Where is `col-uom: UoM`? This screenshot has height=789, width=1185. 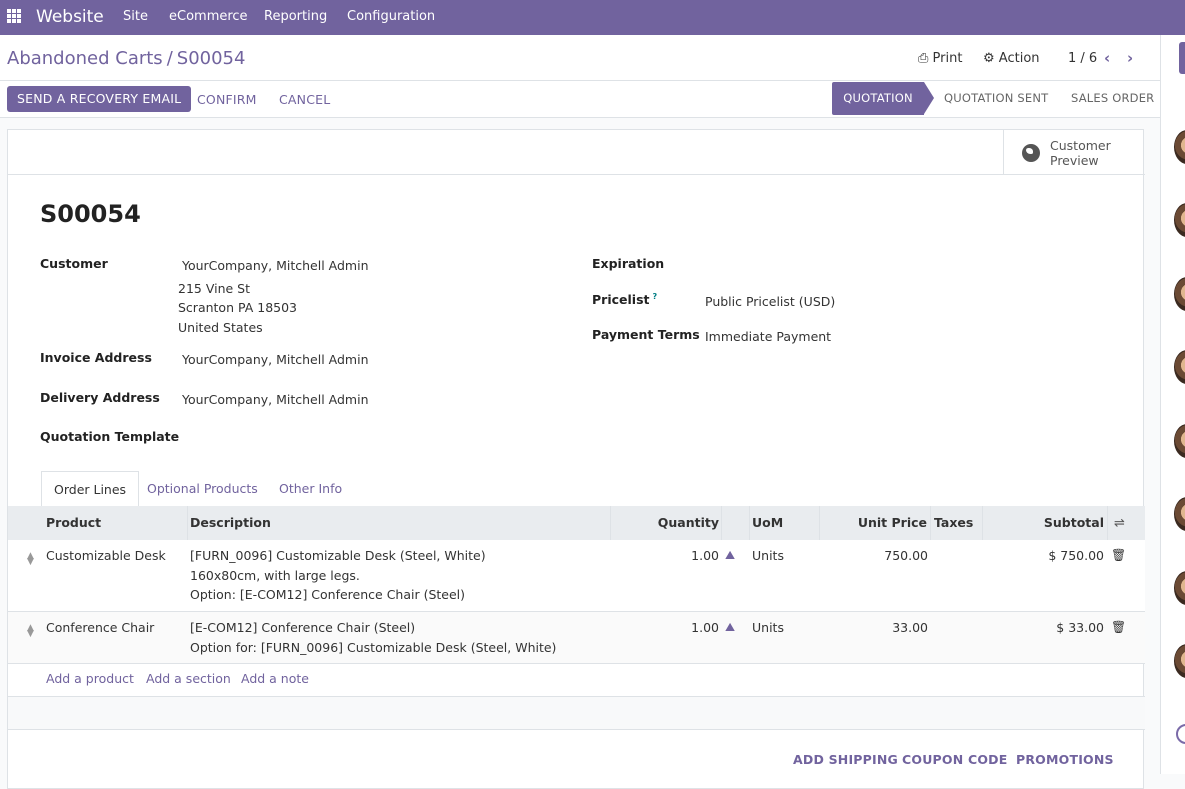
col-uom: UoM is located at coordinates (767, 523).